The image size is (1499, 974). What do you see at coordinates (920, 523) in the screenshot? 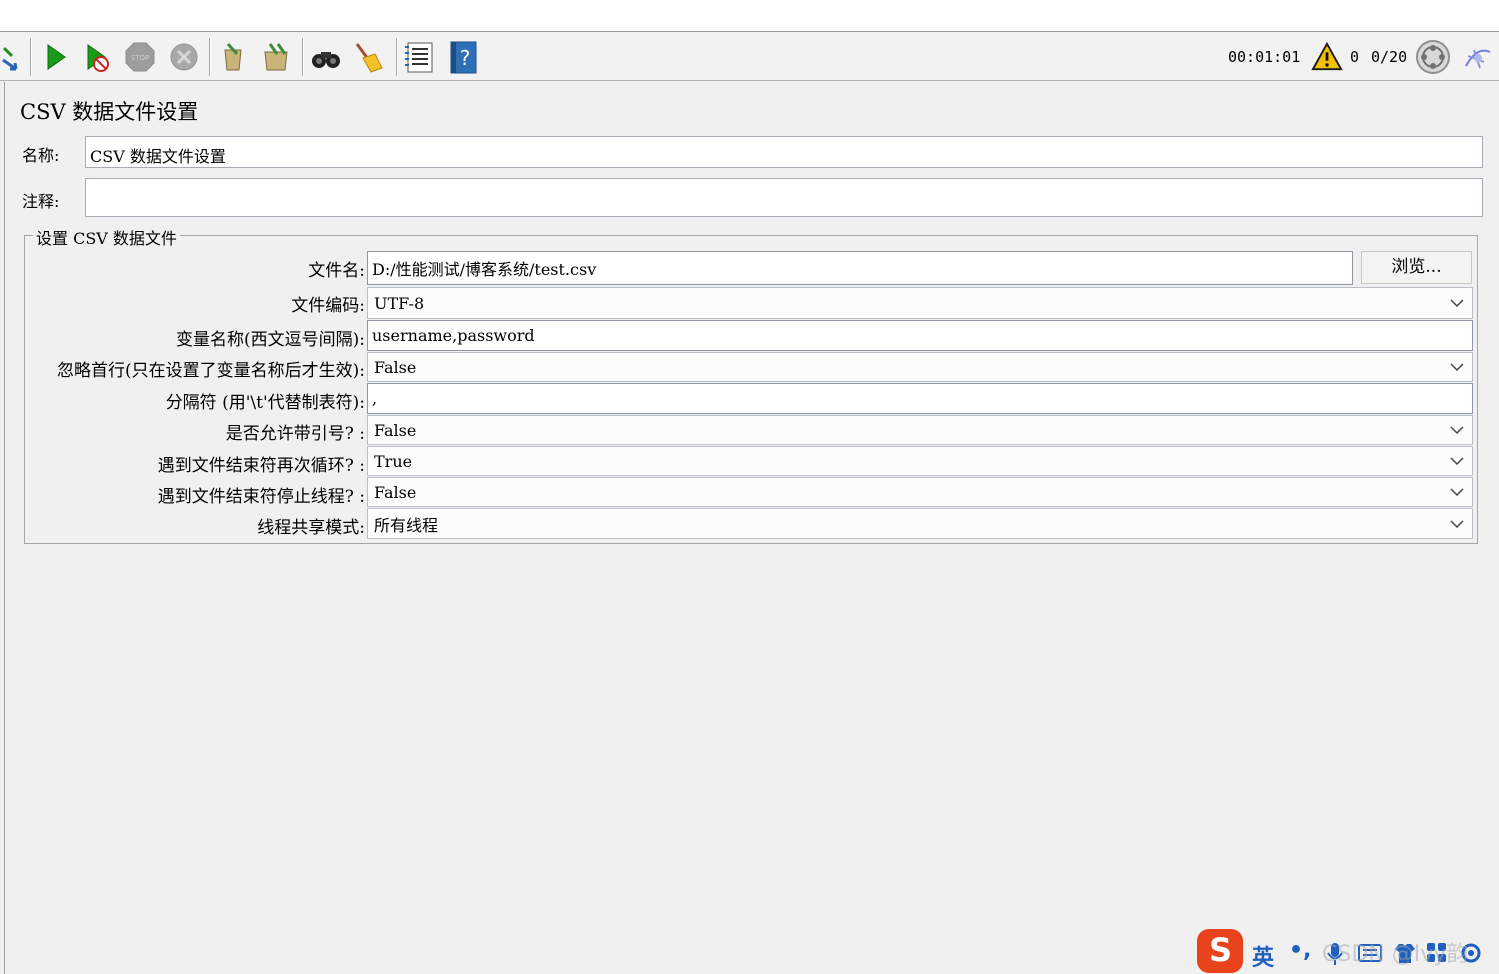
I see `sharing-mode-select: 所有线程` at bounding box center [920, 523].